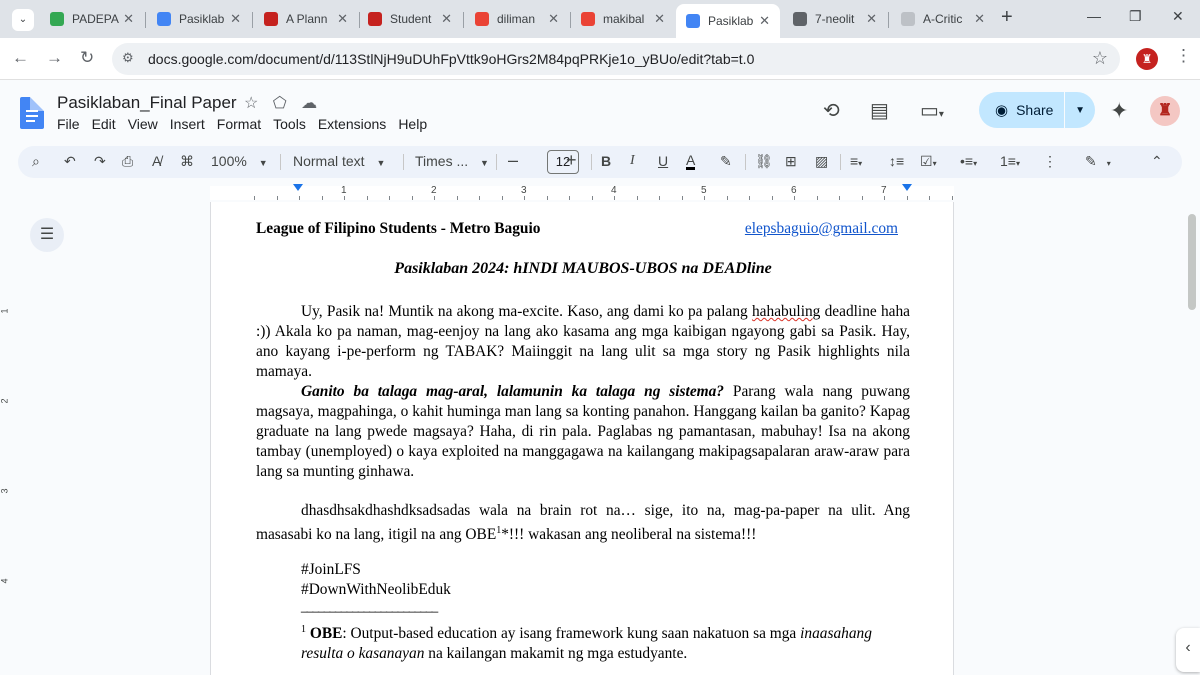 The width and height of the screenshot is (1200, 675). What do you see at coordinates (884, 190) in the screenshot?
I see `ruler-number: 7` at bounding box center [884, 190].